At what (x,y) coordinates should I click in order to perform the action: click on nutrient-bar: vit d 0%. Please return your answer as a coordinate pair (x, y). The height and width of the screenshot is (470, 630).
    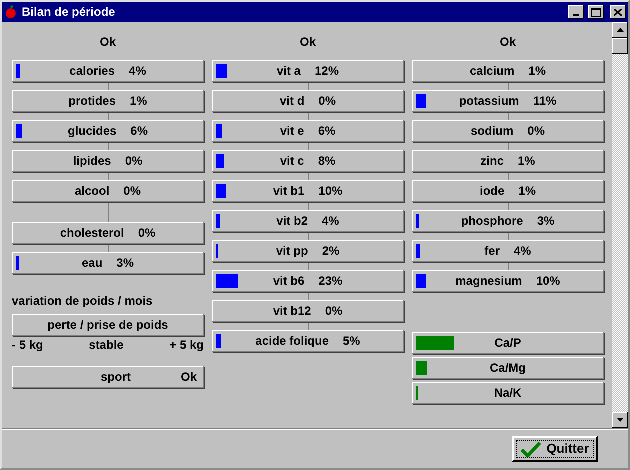
    Looking at the image, I should click on (308, 101).